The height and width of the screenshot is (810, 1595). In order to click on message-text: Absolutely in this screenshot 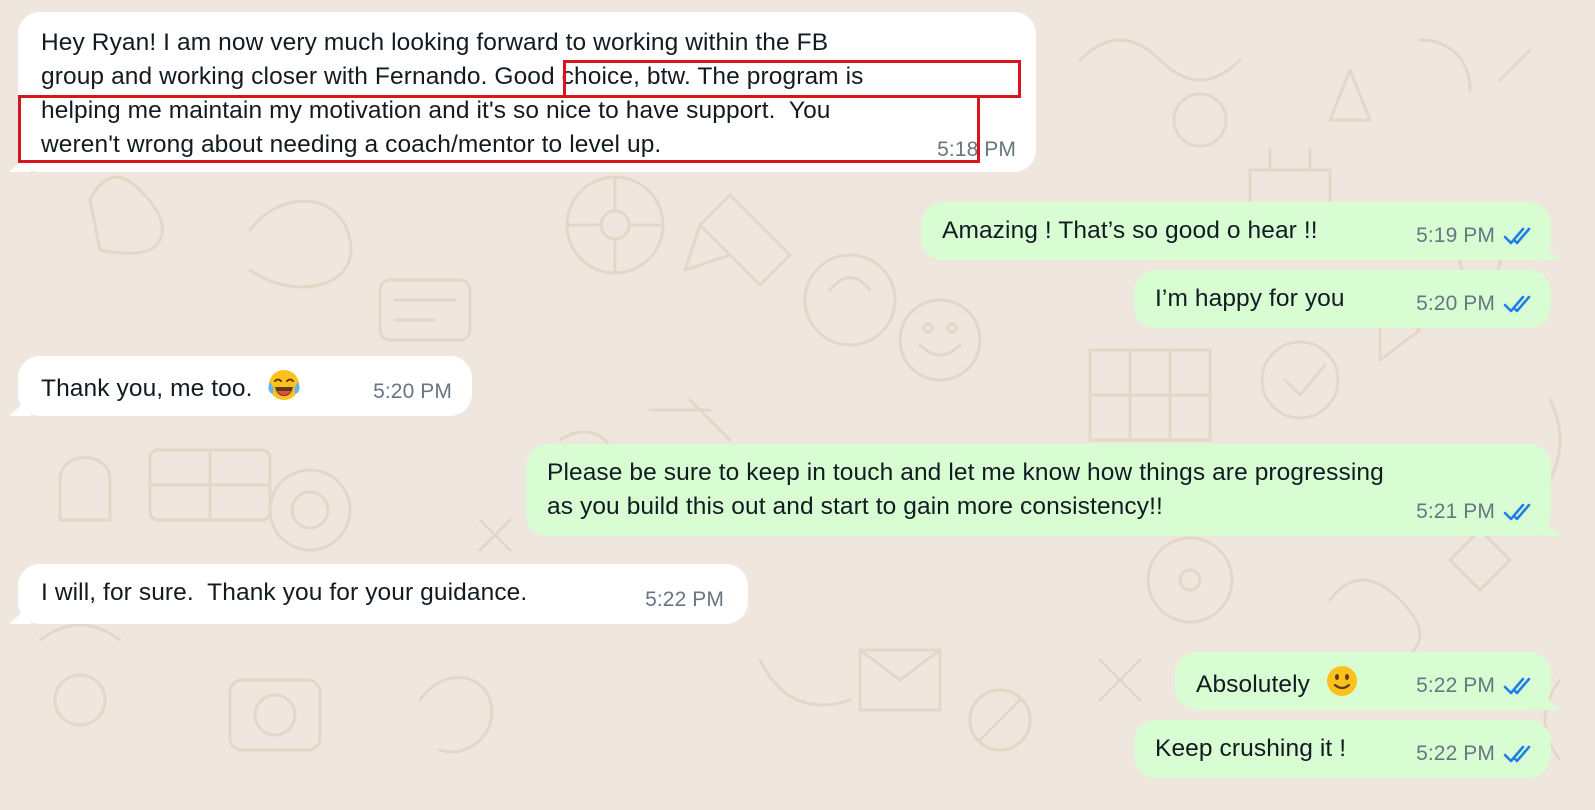, I will do `click(1253, 684)`.